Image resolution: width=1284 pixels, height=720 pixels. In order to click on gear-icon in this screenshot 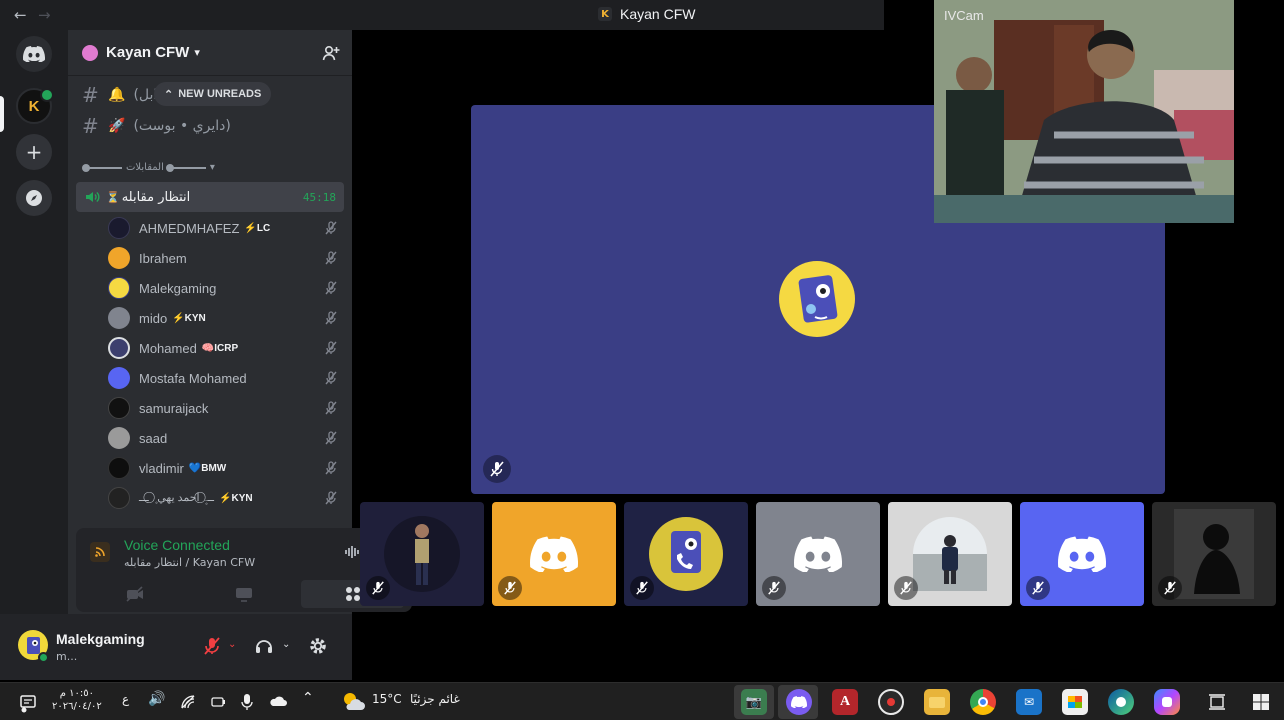, I will do `click(318, 646)`.